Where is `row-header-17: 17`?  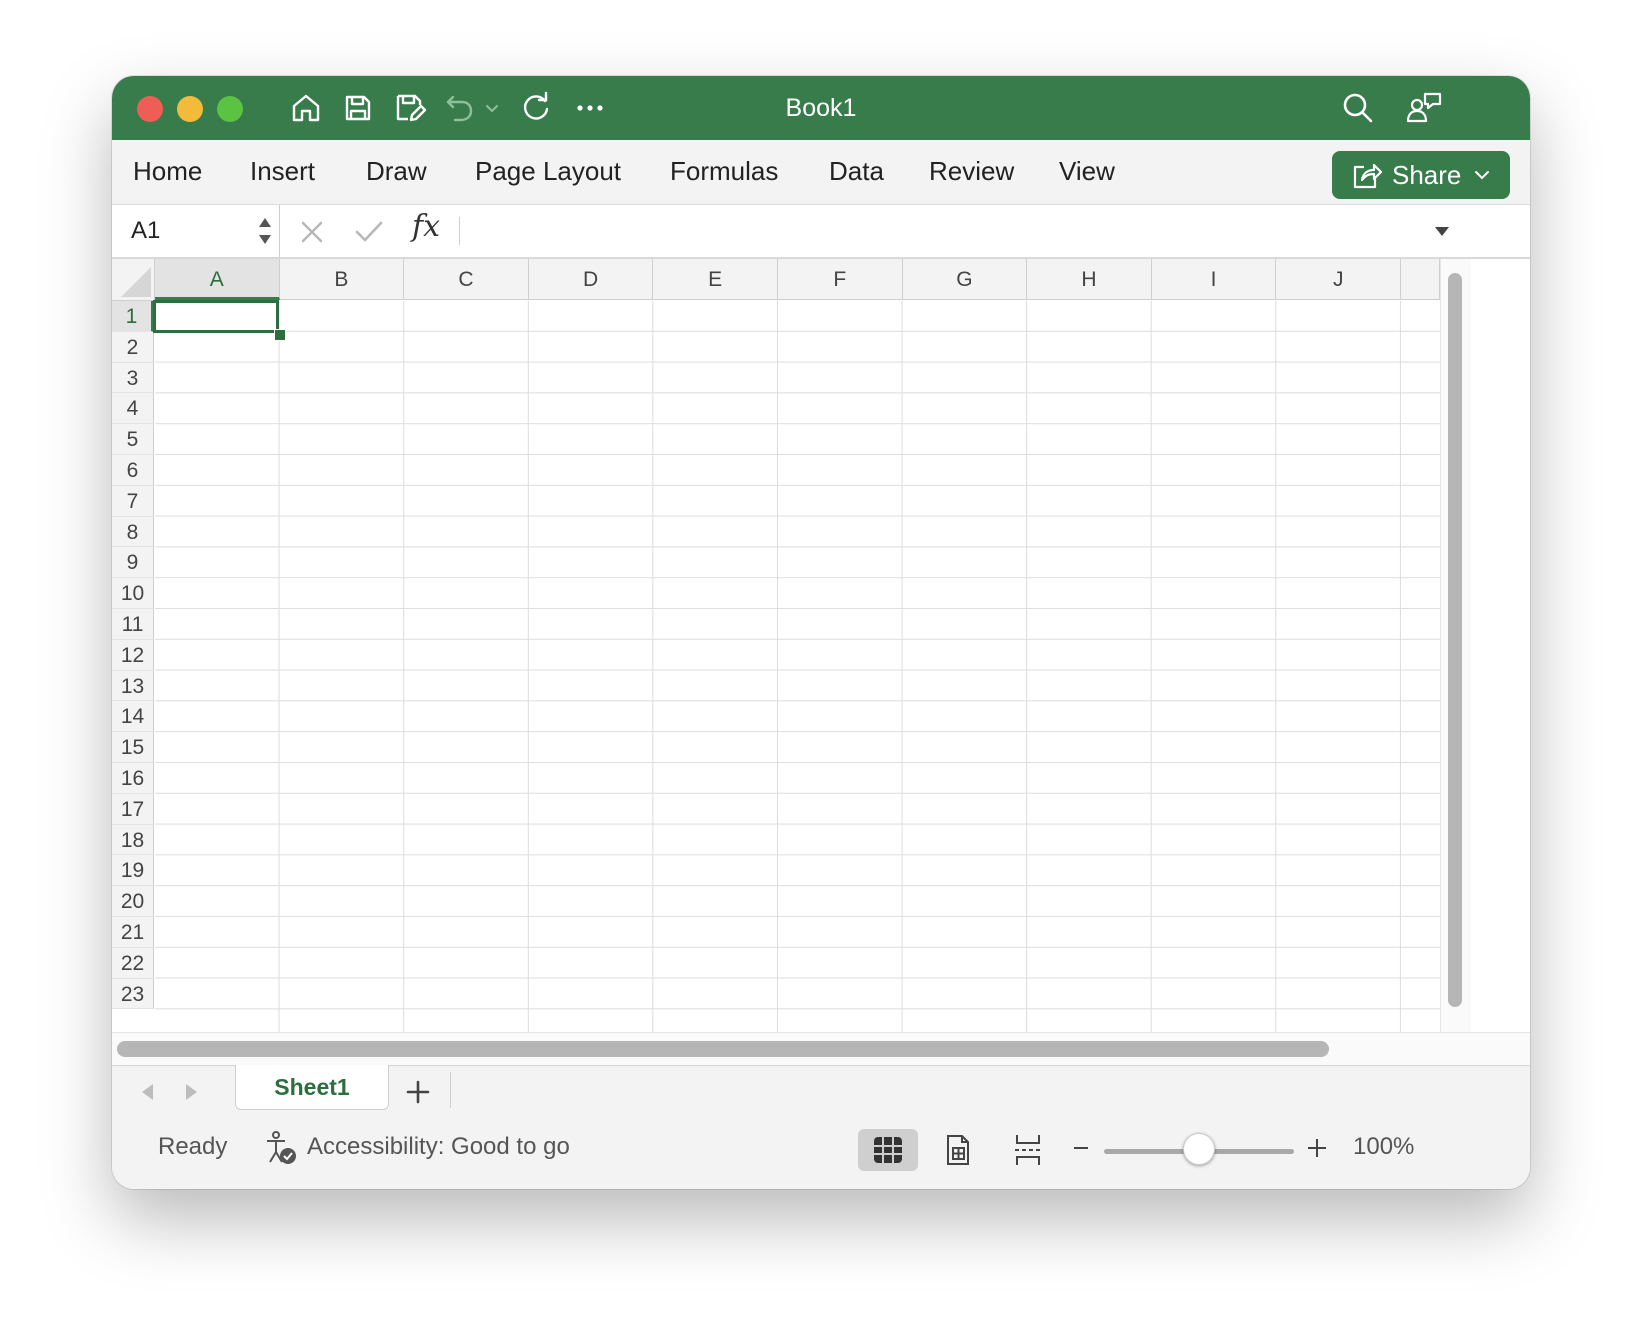 row-header-17: 17 is located at coordinates (133, 809).